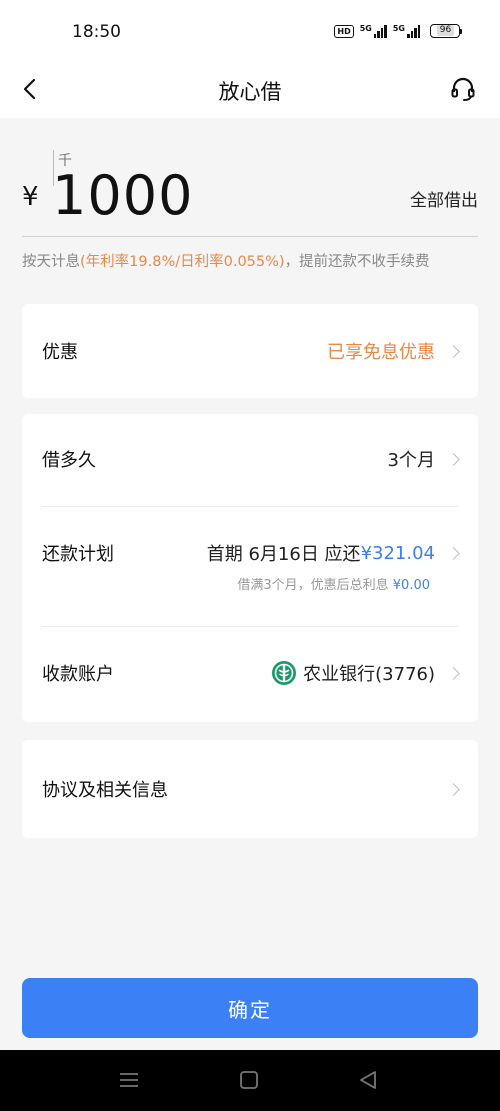 Image resolution: width=500 pixels, height=1111 pixels. I want to click on rate-note-suffix: ，提前还款不收手续费, so click(357, 262).